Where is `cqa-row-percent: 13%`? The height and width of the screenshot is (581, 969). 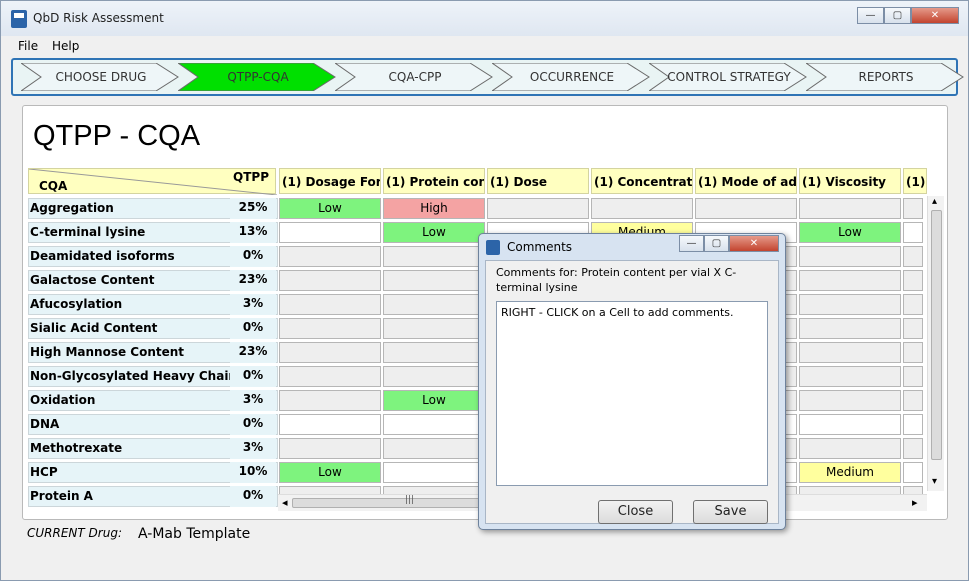
cqa-row-percent: 13% is located at coordinates (253, 232).